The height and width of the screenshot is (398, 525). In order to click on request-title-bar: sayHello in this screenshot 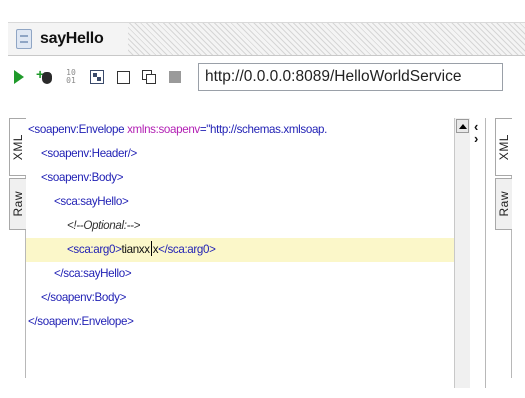, I will do `click(266, 39)`.